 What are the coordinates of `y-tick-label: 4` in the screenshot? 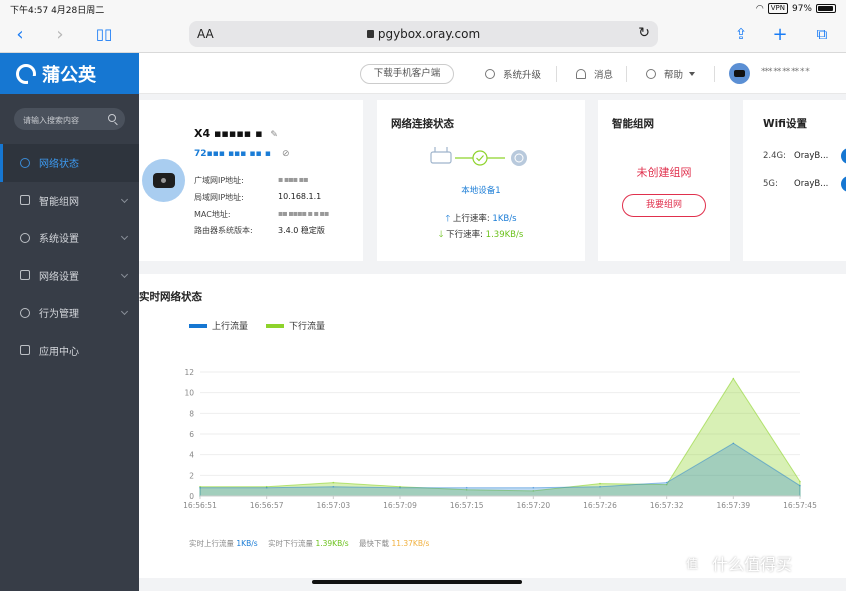 It's located at (191, 455).